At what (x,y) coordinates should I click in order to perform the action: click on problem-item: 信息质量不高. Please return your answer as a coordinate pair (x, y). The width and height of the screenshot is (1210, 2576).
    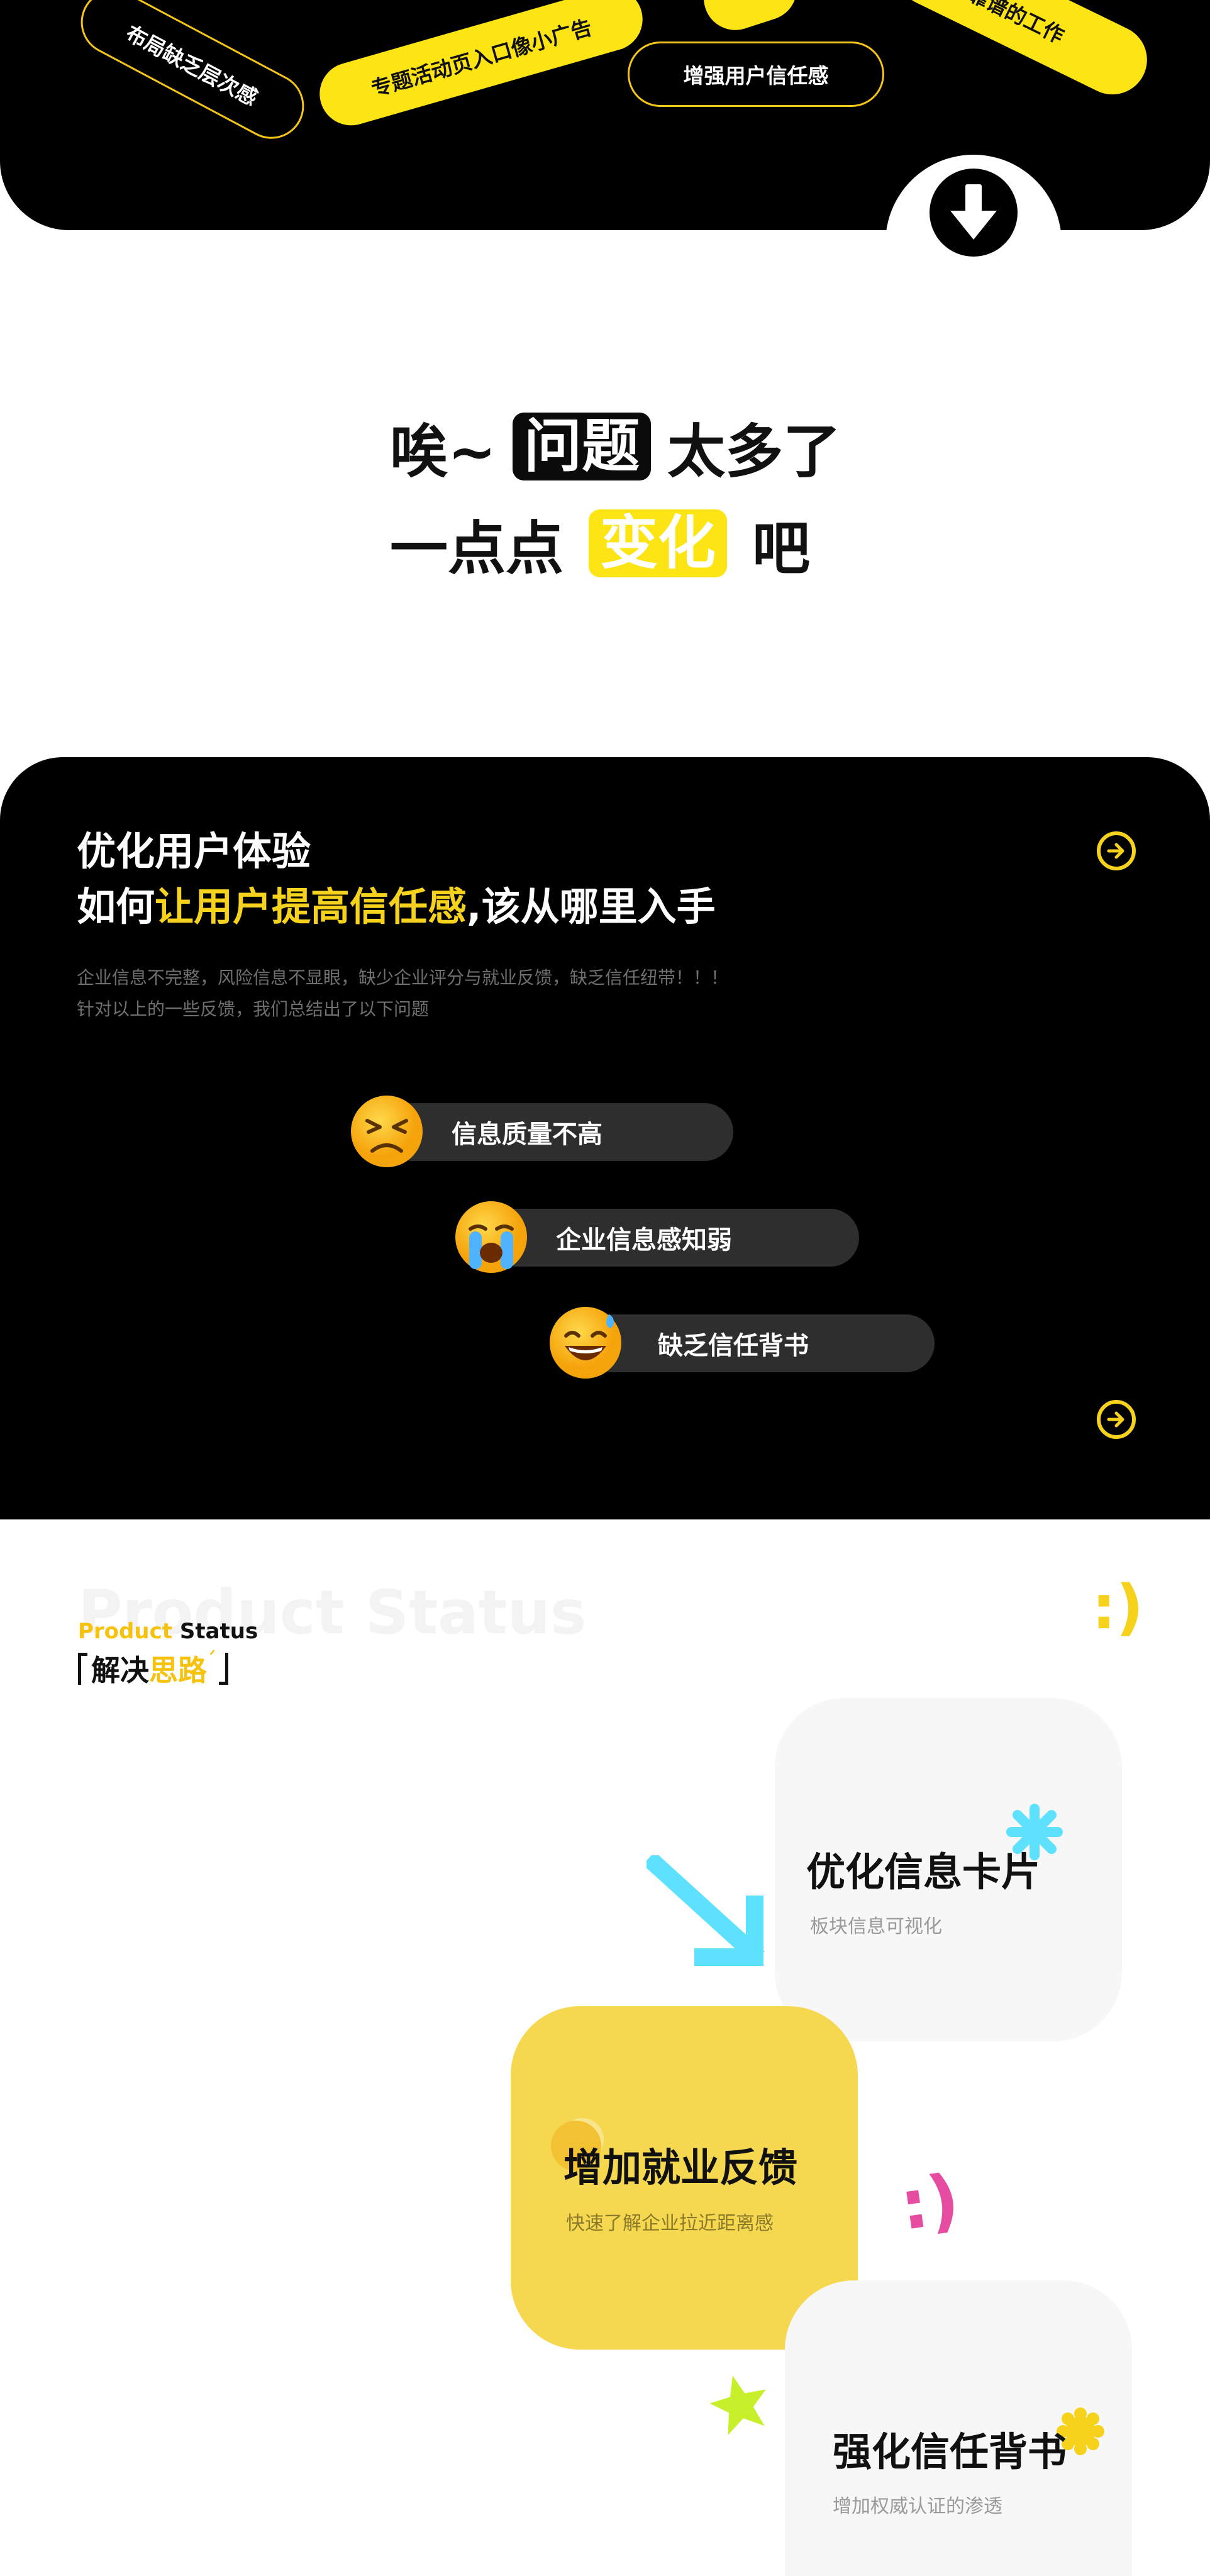
    Looking at the image, I should click on (558, 1132).